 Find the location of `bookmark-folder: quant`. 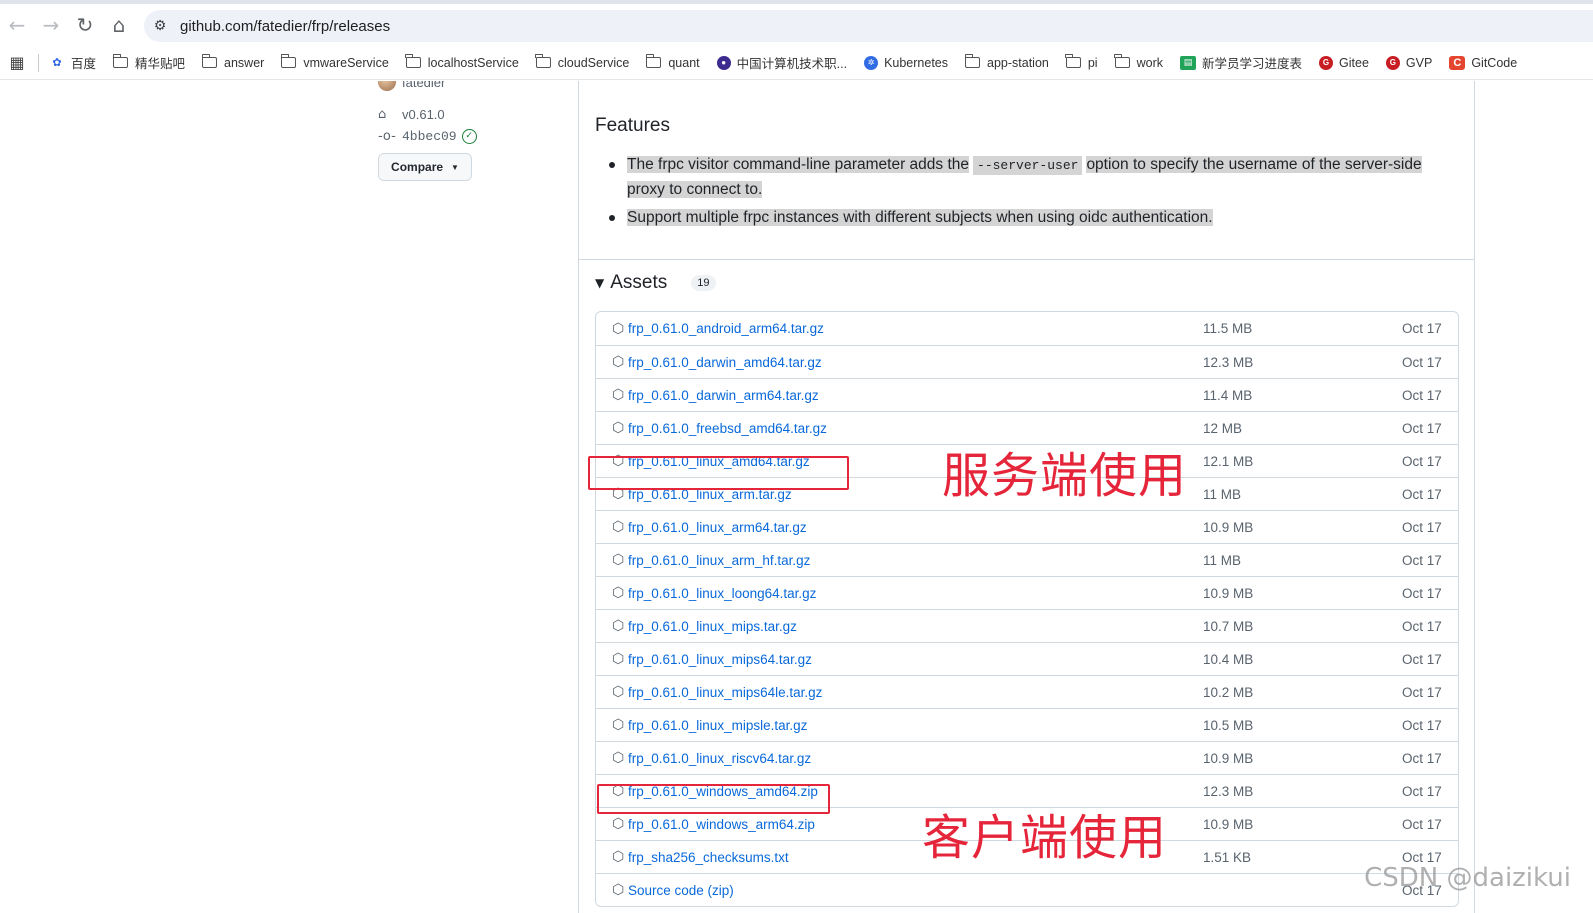

bookmark-folder: quant is located at coordinates (672, 62).